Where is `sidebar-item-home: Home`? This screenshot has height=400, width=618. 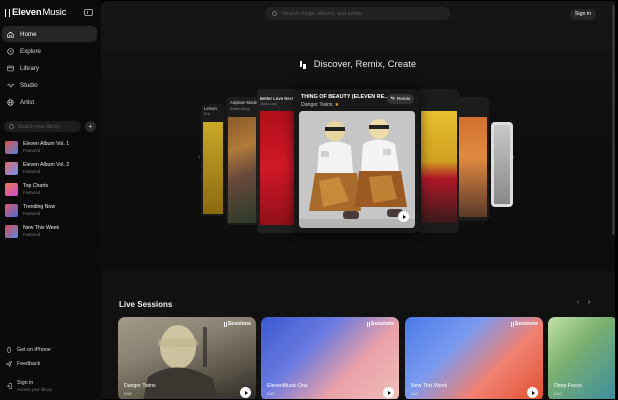 sidebar-item-home: Home is located at coordinates (49, 34).